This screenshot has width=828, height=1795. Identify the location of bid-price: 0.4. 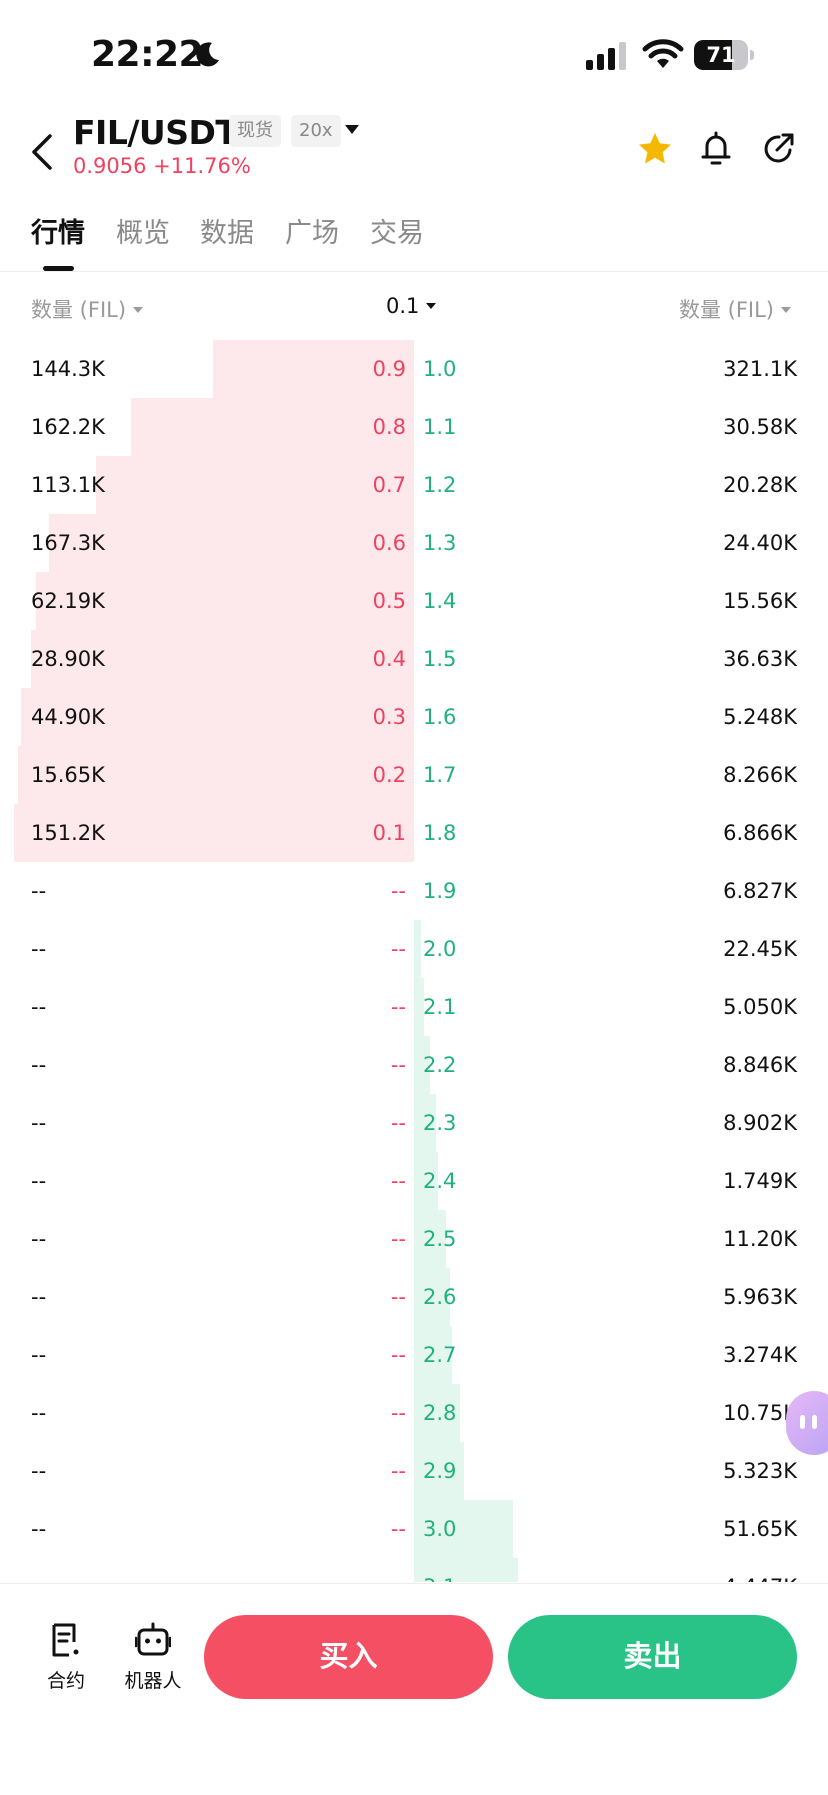
(389, 659).